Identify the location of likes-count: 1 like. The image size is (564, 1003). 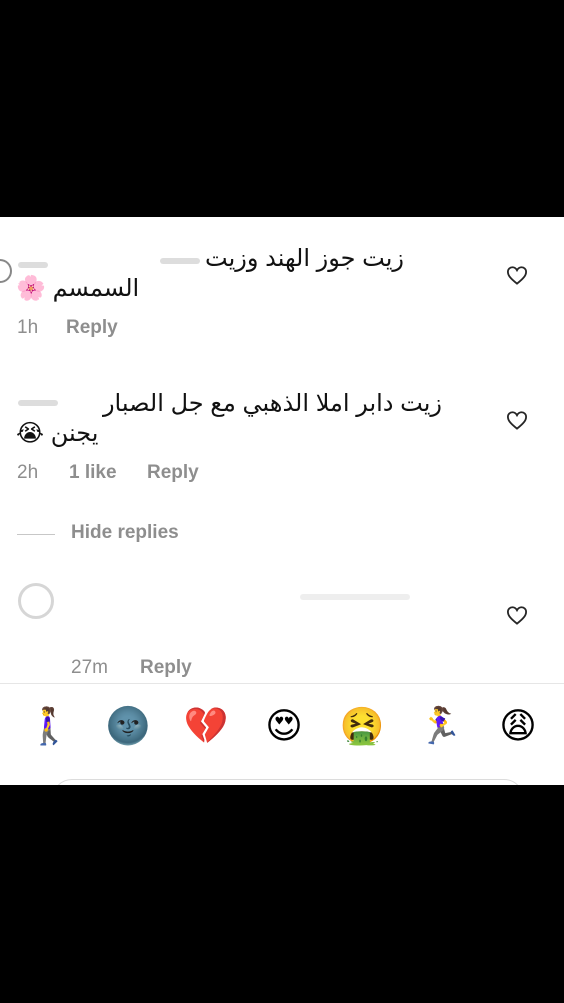
(93, 473).